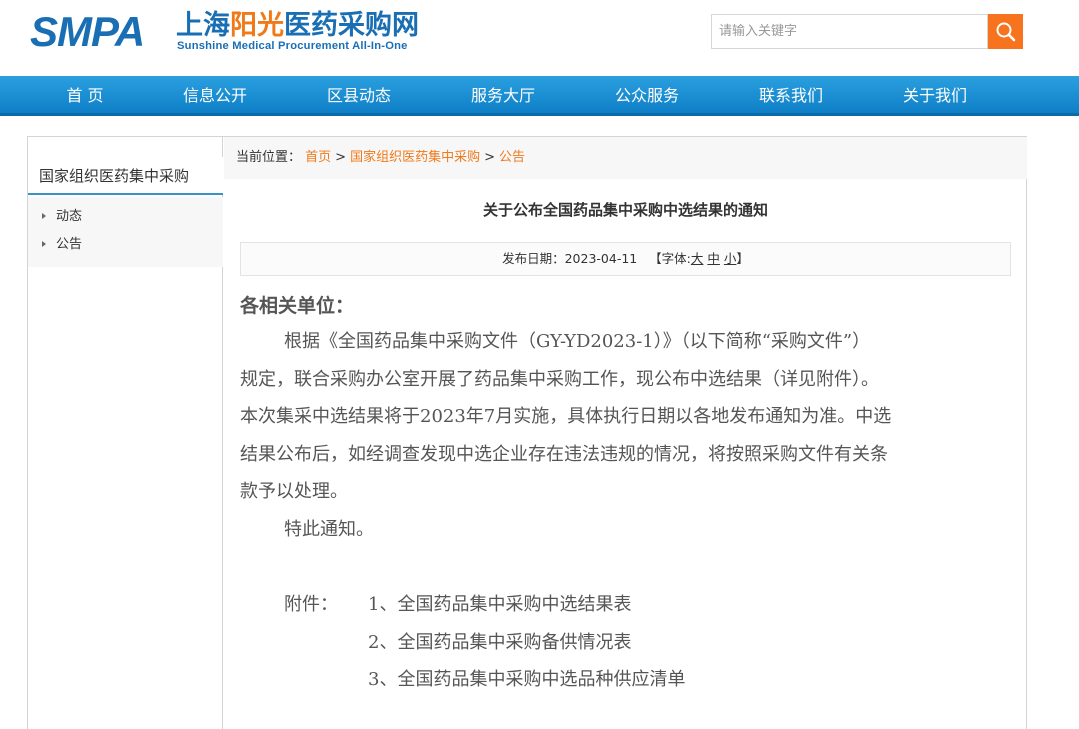  Describe the element at coordinates (791, 96) in the screenshot. I see `nav-item-contact-us: 联系我们` at that location.